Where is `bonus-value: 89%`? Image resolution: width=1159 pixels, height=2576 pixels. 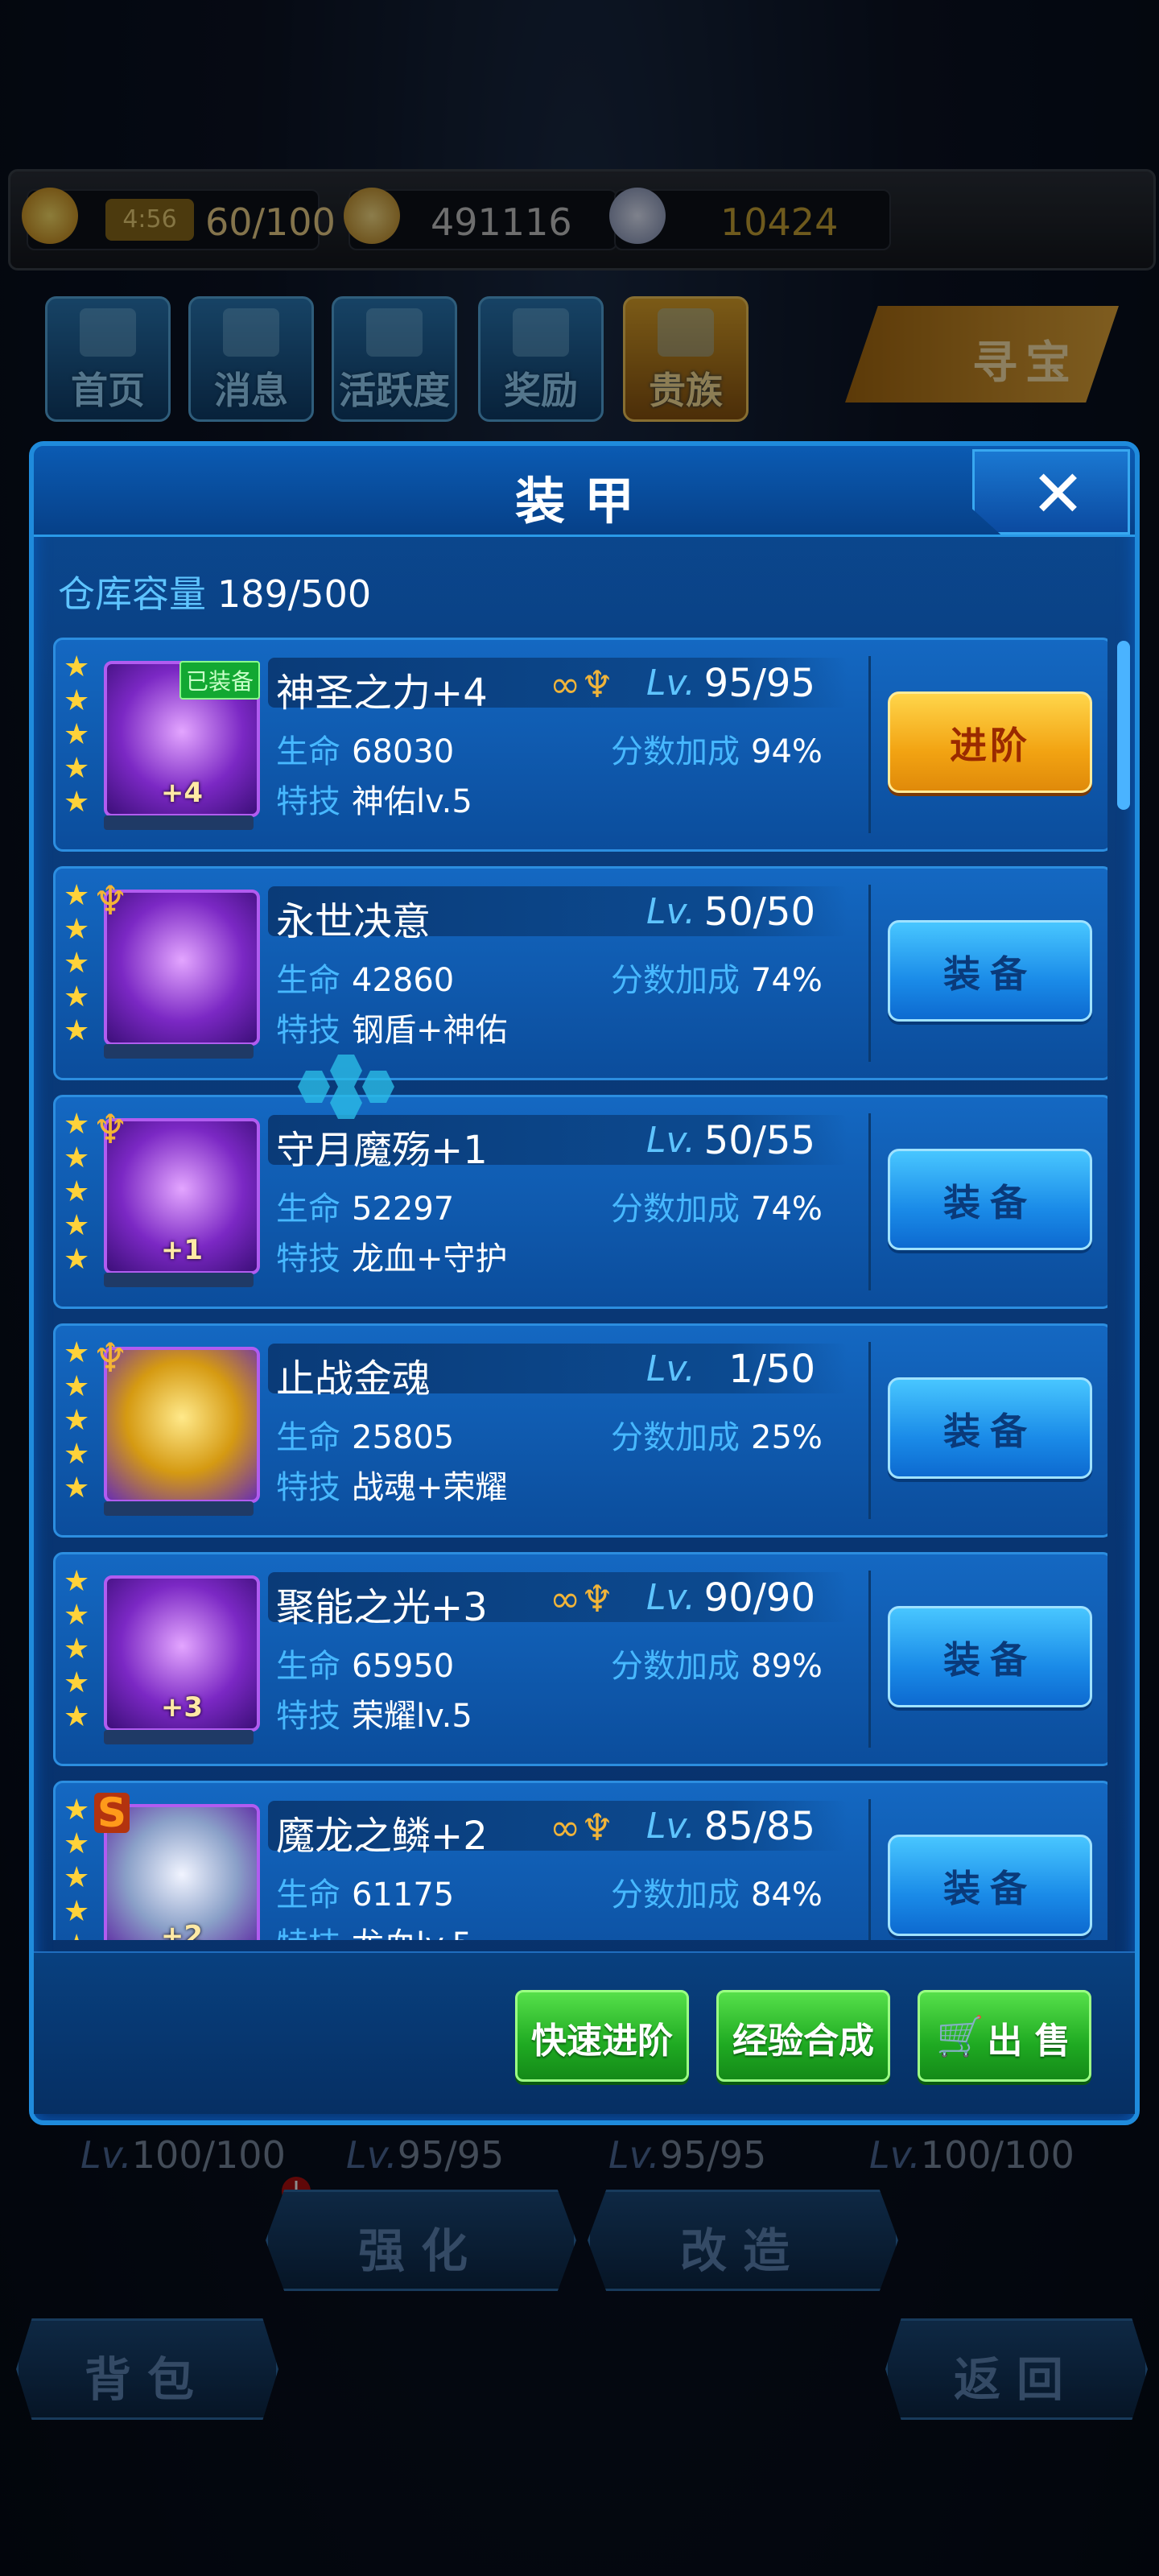 bonus-value: 89% is located at coordinates (787, 1666).